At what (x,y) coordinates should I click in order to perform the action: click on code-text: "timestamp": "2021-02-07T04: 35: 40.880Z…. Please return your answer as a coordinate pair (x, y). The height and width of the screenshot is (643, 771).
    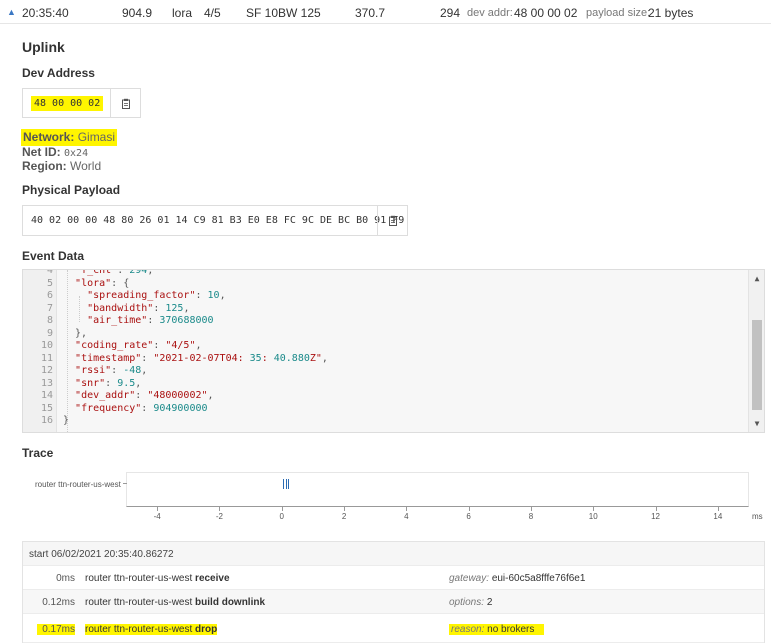
    Looking at the image, I should click on (201, 358).